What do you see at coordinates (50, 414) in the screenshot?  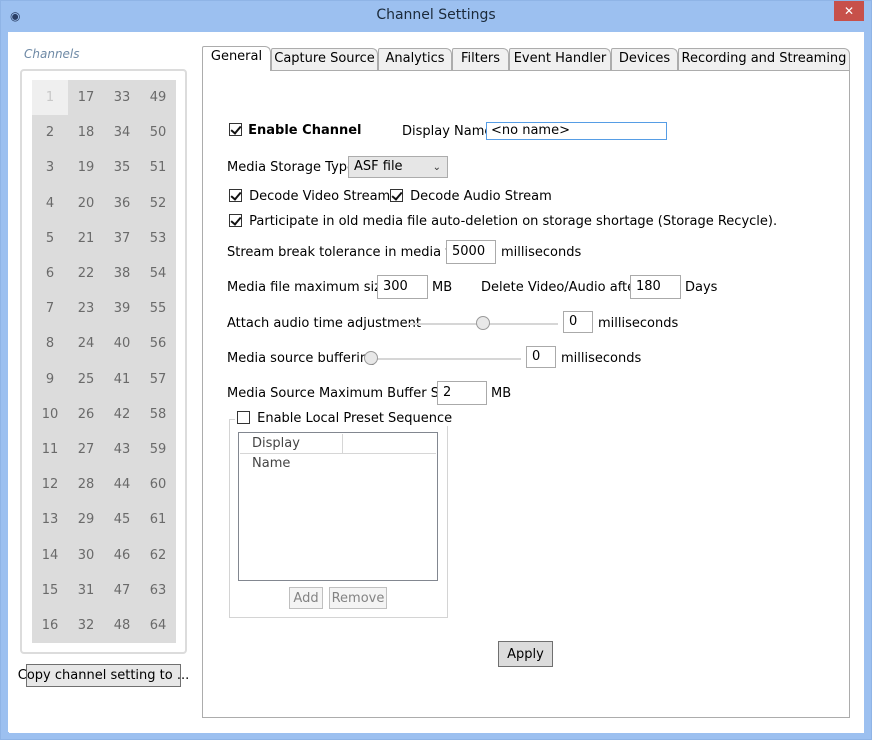 I see `channel-cell-10: 10` at bounding box center [50, 414].